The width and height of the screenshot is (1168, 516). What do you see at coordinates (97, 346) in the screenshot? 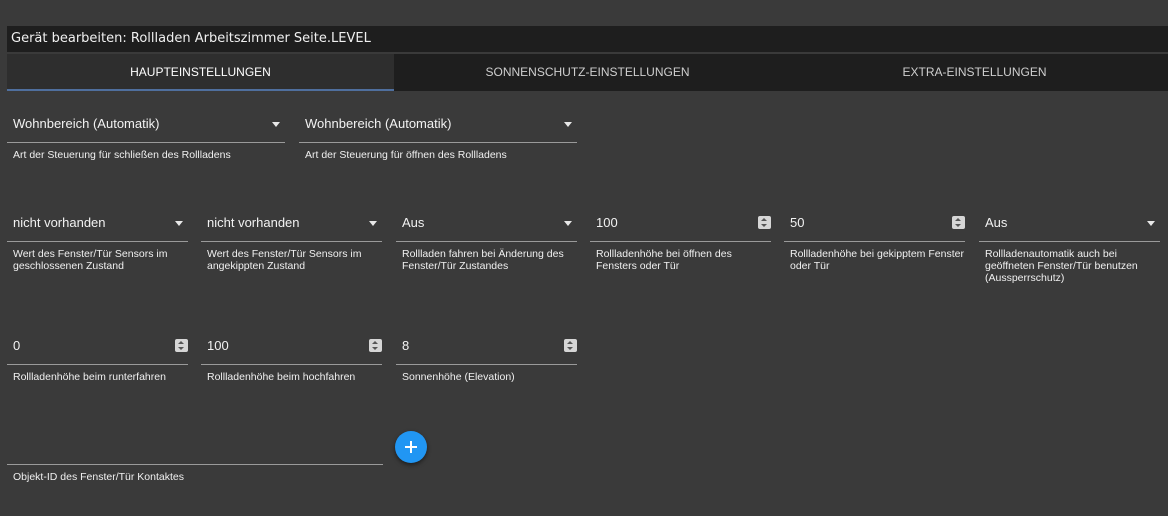
I see `height-down-input: 0` at bounding box center [97, 346].